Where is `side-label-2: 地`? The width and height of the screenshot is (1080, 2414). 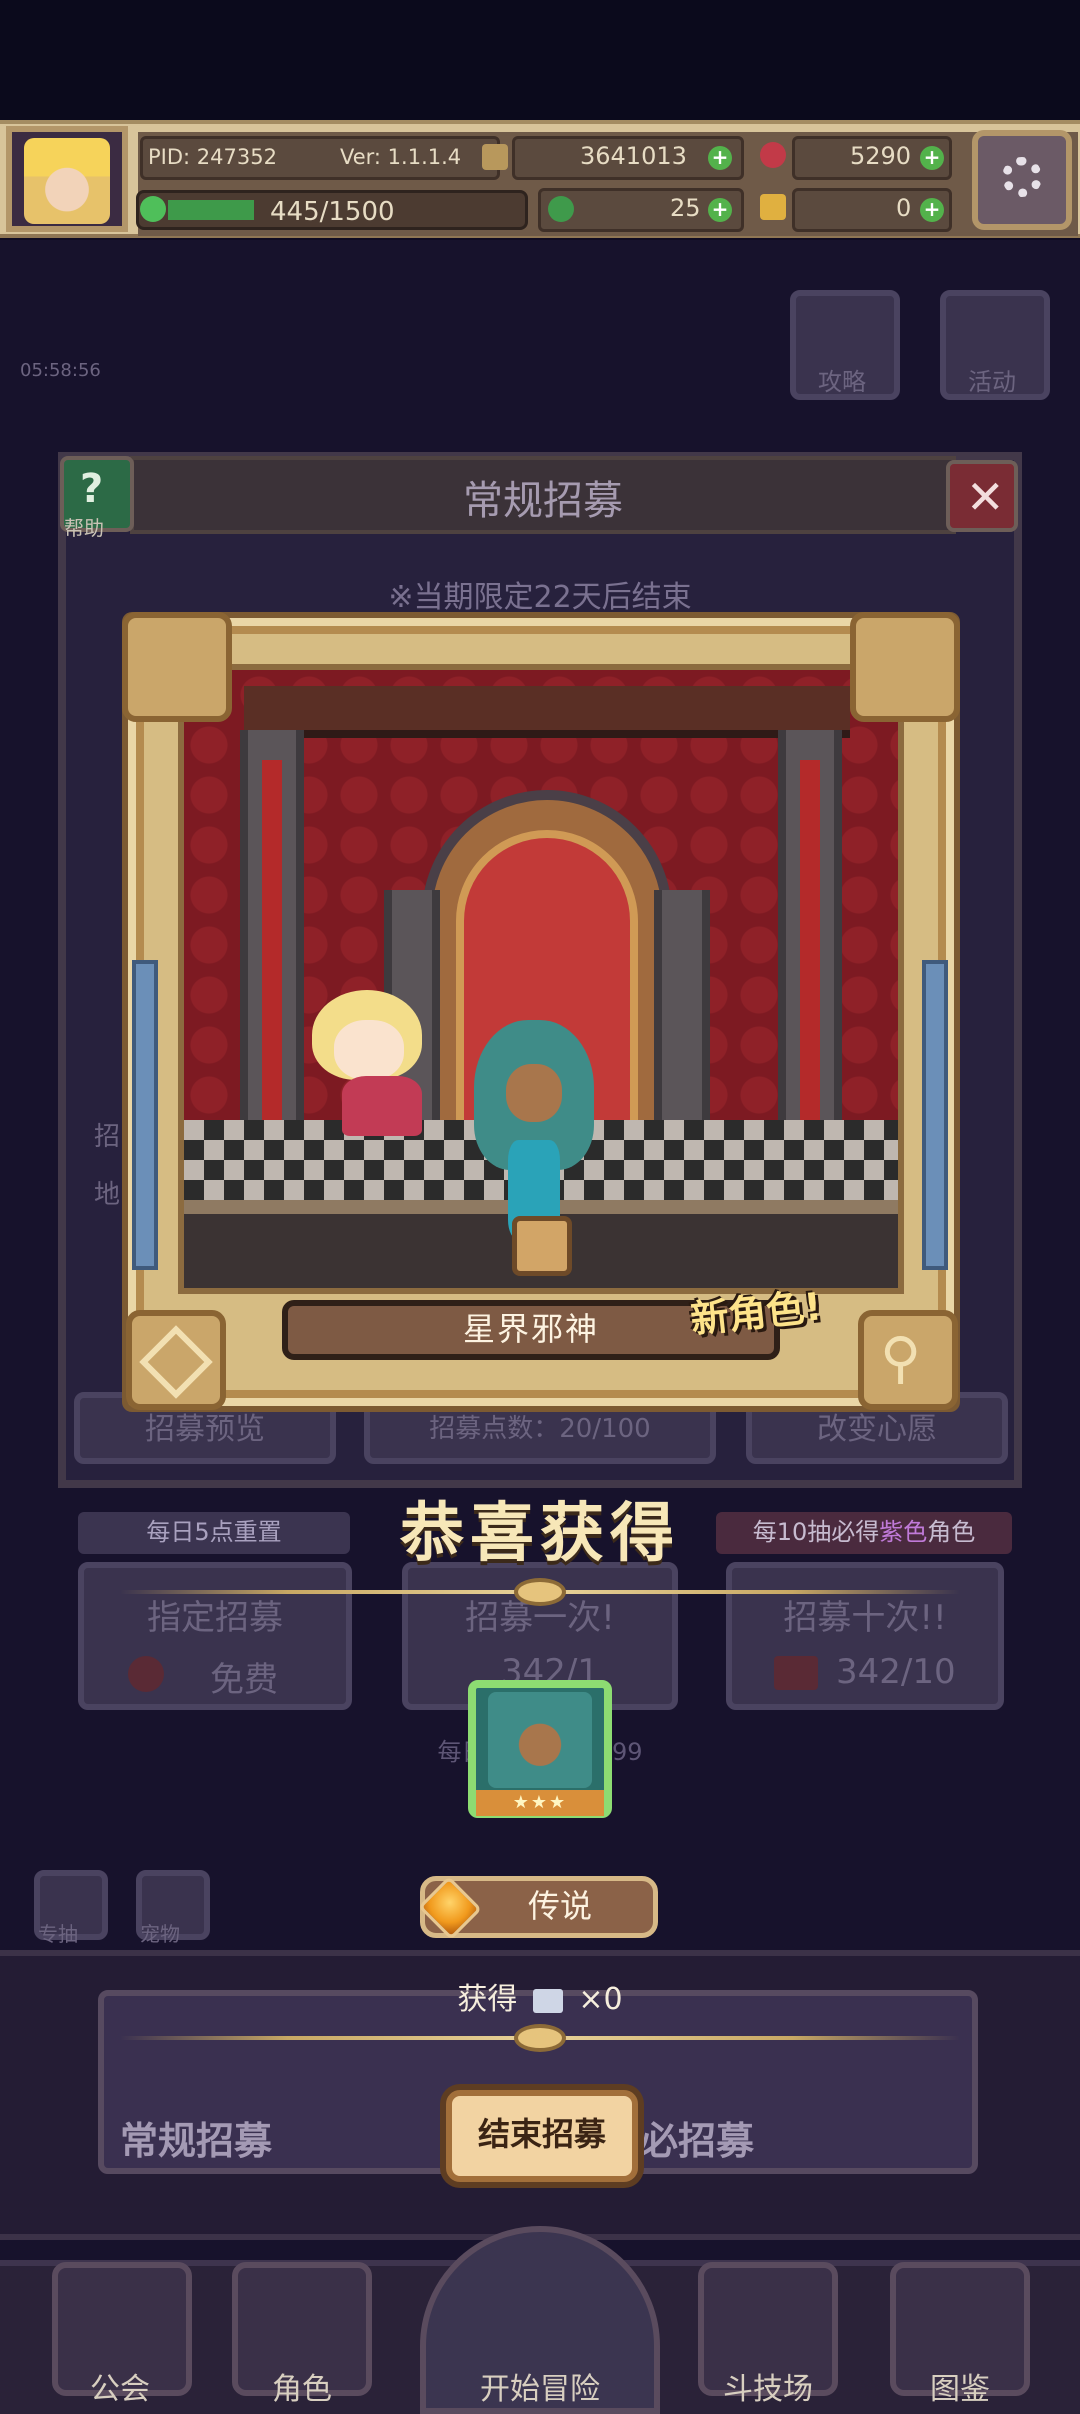
side-label-2: 地 is located at coordinates (107, 1195).